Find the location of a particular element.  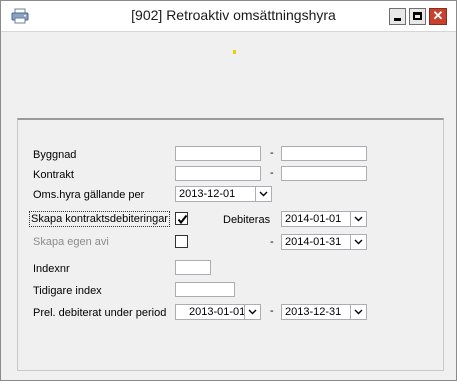

kontrakt-from-input is located at coordinates (218, 173).